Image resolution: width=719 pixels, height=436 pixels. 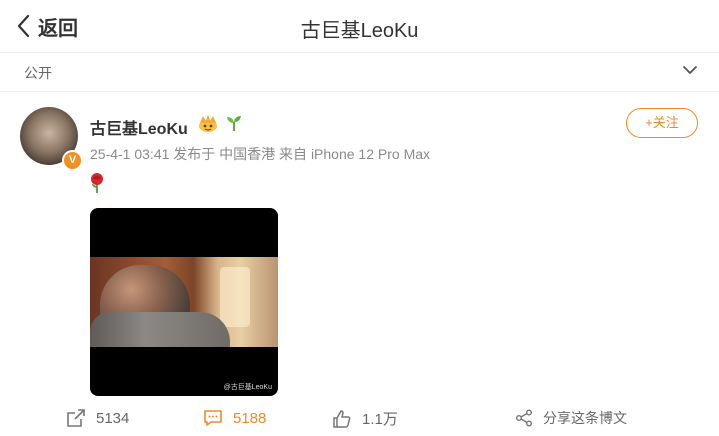 What do you see at coordinates (213, 418) in the screenshot?
I see `comment-icon` at bounding box center [213, 418].